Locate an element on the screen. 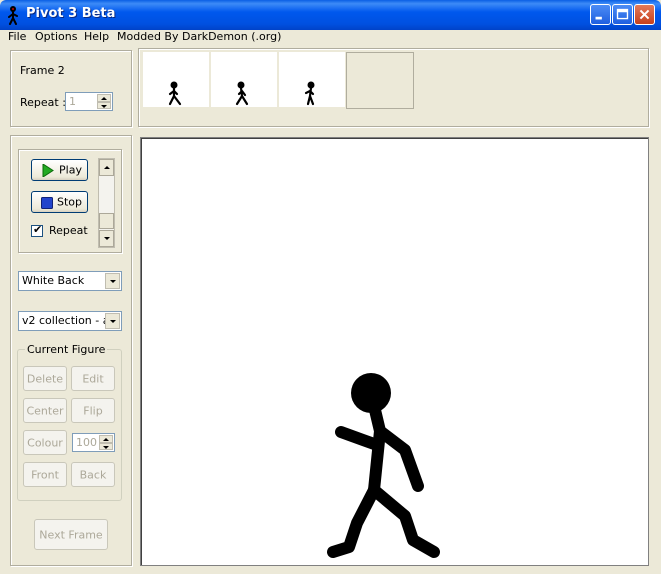 This screenshot has width=661, height=574. background-select: White Back is located at coordinates (70, 281).